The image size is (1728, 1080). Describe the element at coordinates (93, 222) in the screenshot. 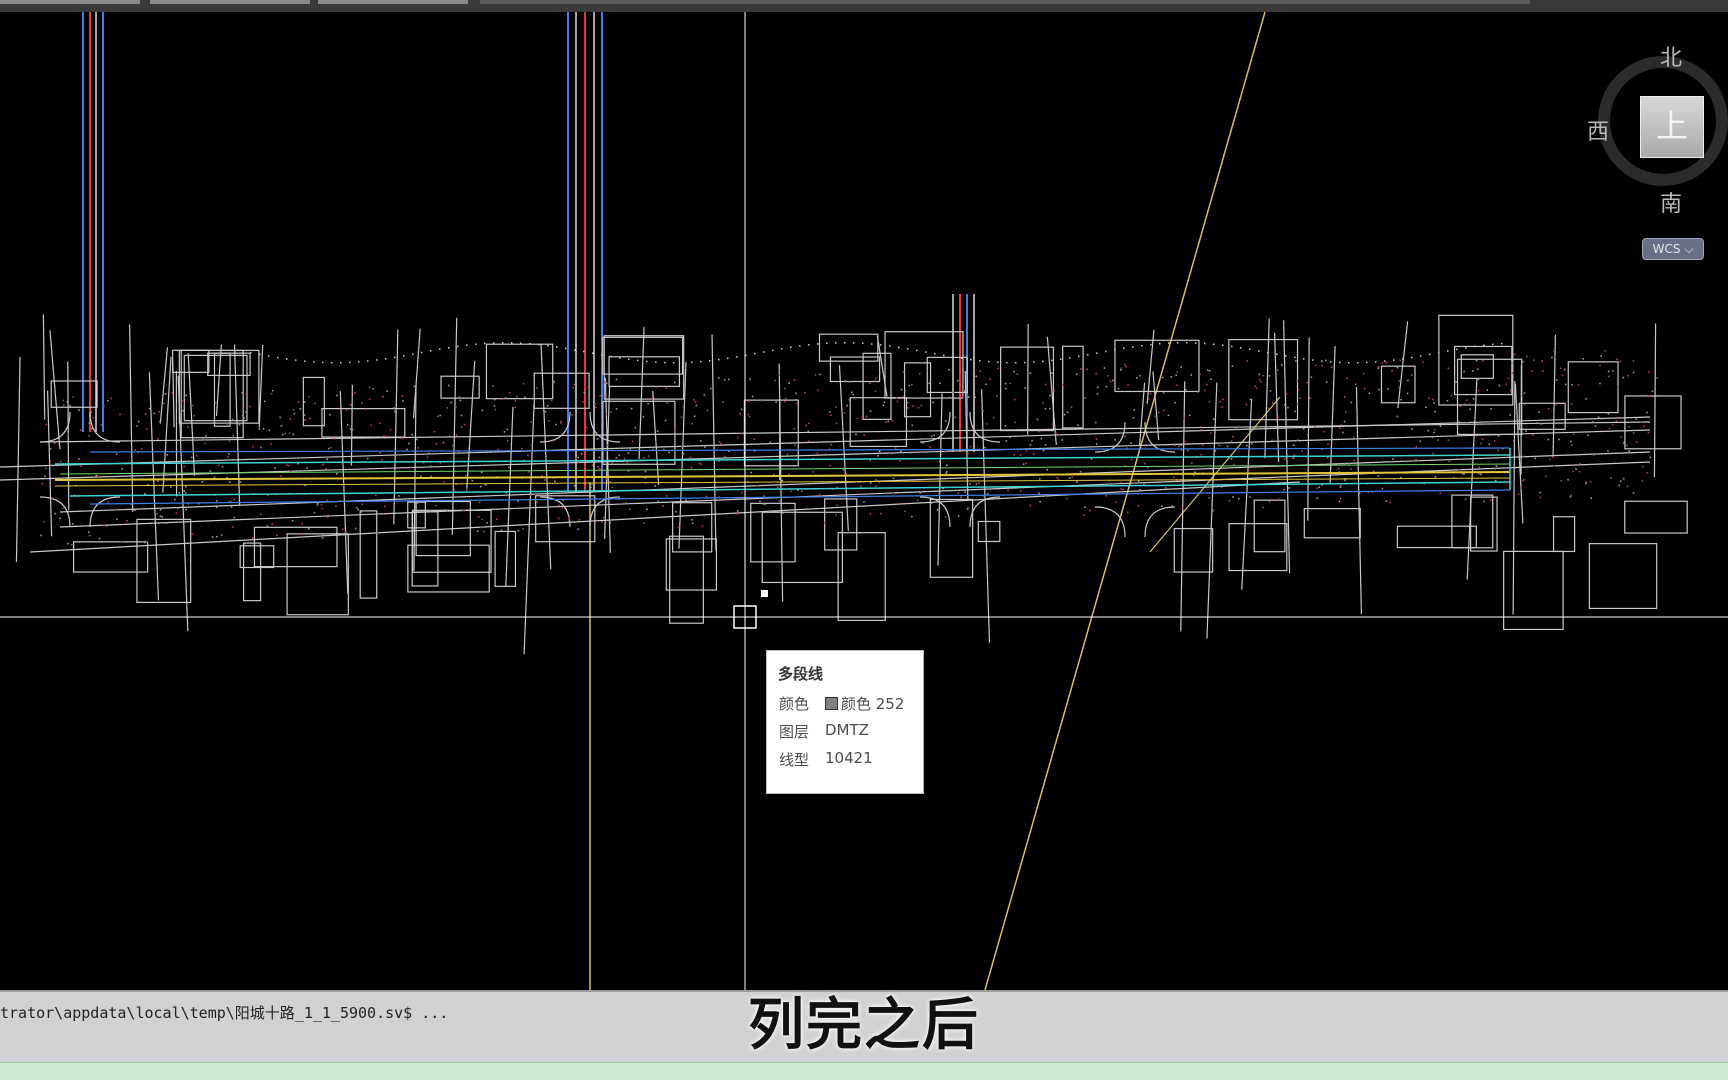

I see `pipe-bundle-left` at that location.